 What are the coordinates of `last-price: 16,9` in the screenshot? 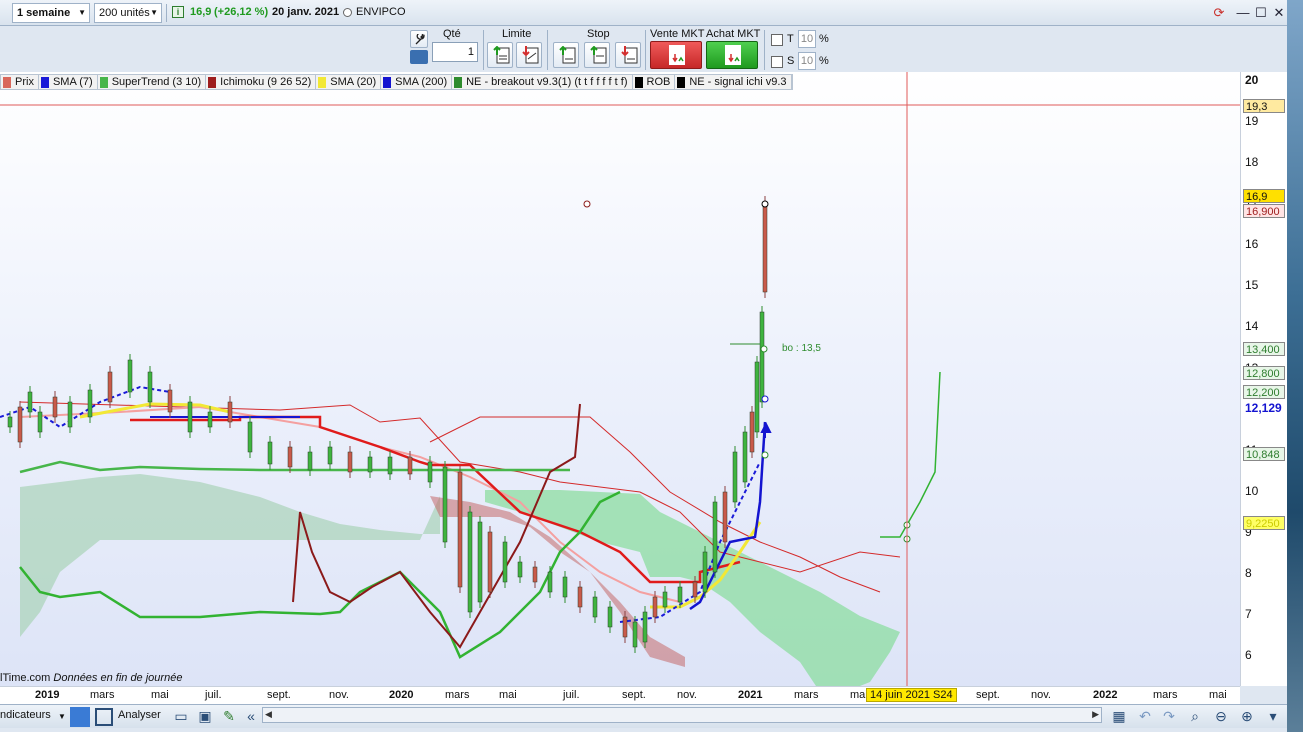 It's located at (201, 12).